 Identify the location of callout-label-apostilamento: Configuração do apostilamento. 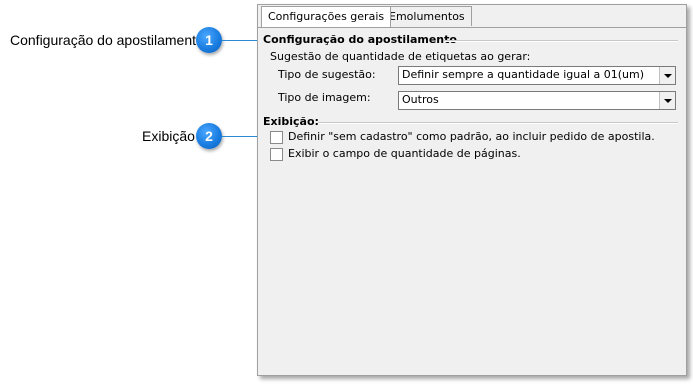
(107, 40).